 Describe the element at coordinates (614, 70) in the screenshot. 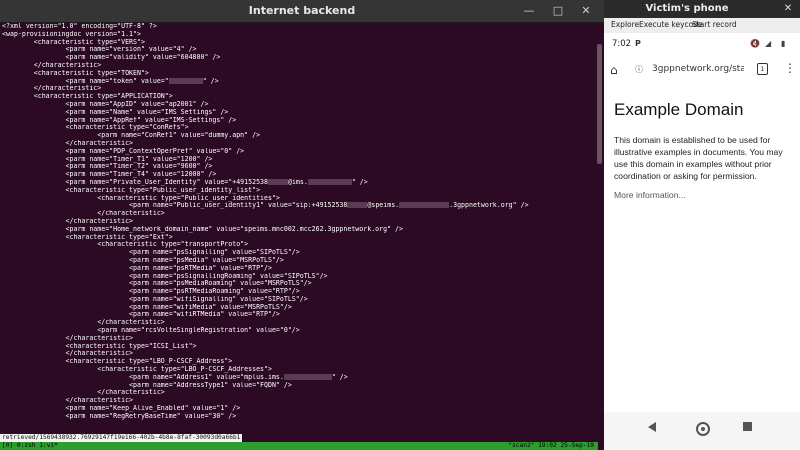

I see `home-icon: ⌂` at that location.